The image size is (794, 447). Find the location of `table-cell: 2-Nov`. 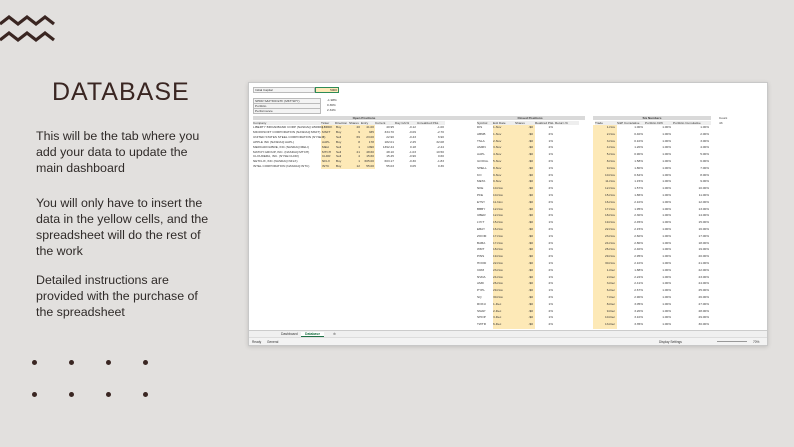

table-cell: 2-Nov is located at coordinates (497, 140).